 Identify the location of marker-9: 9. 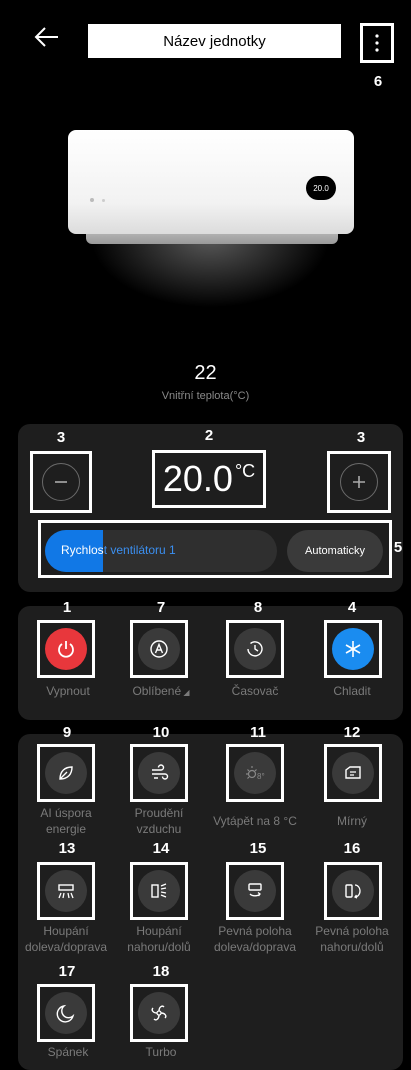
(67, 732).